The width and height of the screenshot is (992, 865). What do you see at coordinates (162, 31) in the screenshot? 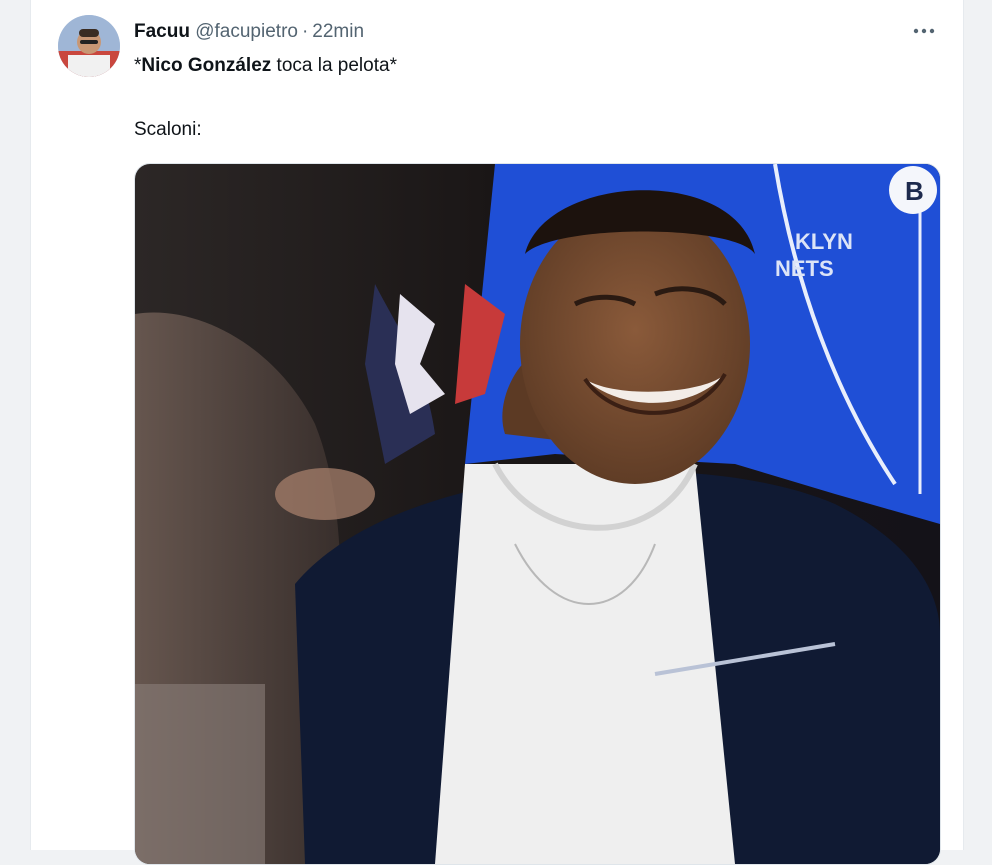
I see `author-display-name: Facuu` at bounding box center [162, 31].